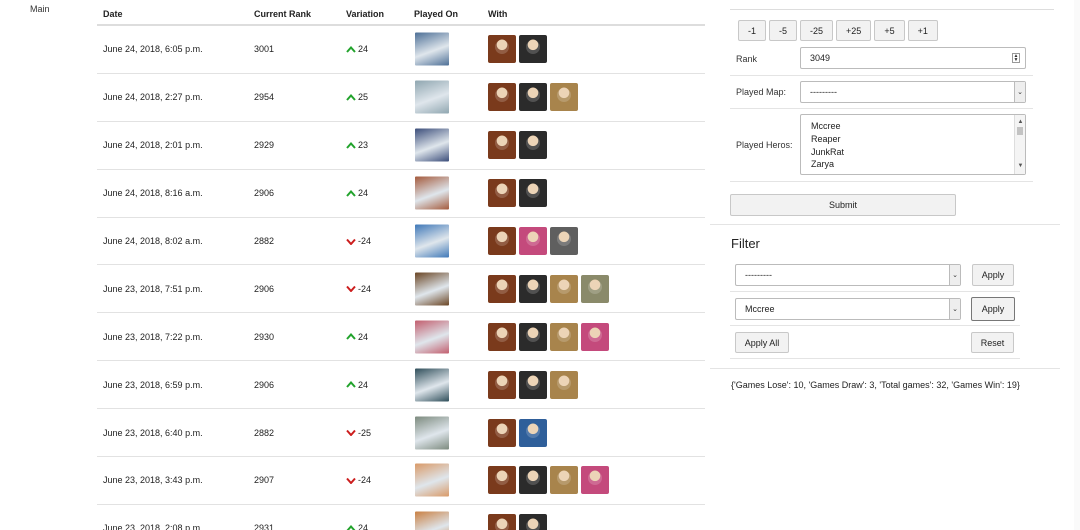 The height and width of the screenshot is (530, 1080). What do you see at coordinates (401, 481) in the screenshot?
I see `table-row: June 23, 2018, 3:43 p.m. 2907 -24` at bounding box center [401, 481].